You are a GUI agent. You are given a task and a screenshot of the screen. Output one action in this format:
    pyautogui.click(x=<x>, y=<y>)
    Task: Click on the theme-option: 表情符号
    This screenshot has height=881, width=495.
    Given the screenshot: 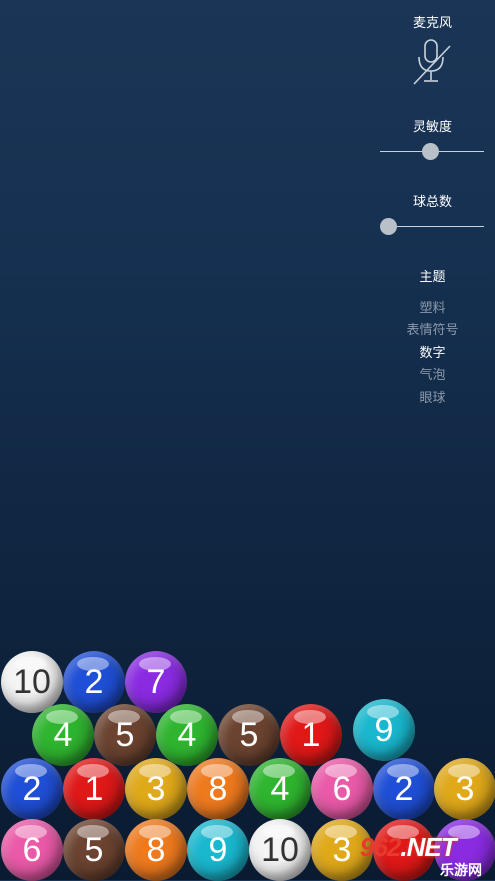 What is the action you would take?
    pyautogui.click(x=432, y=328)
    